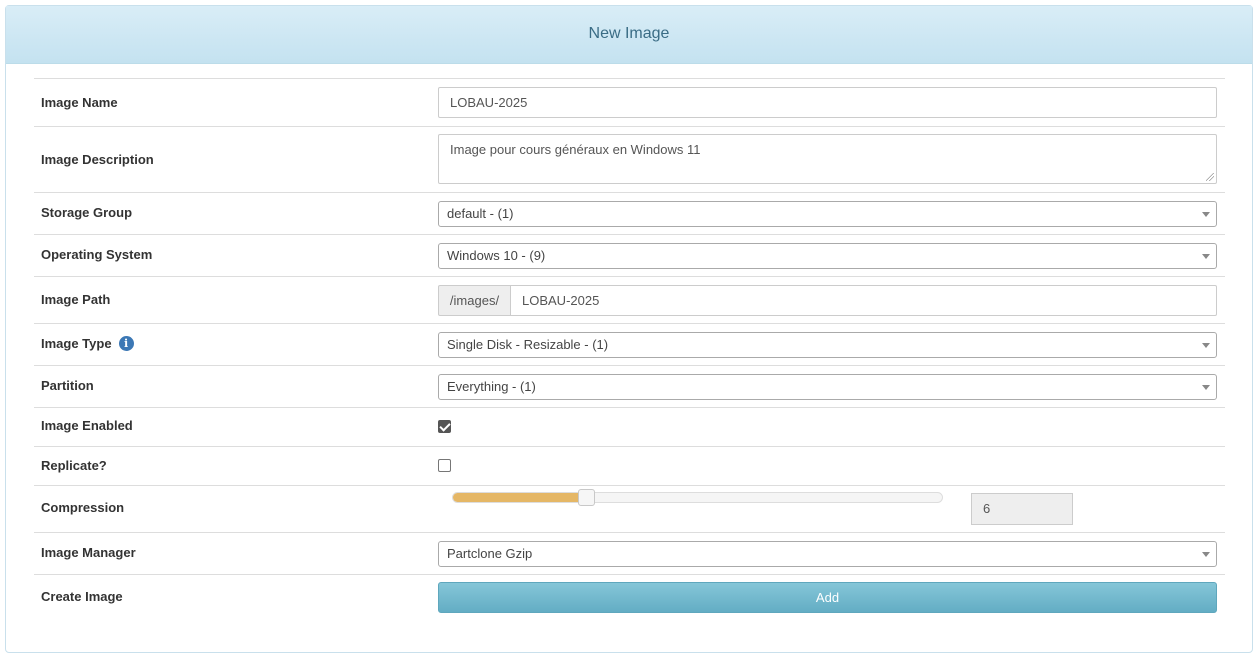  Describe the element at coordinates (629, 427) in the screenshot. I see `row-image-enabled: Image Enabled` at that location.